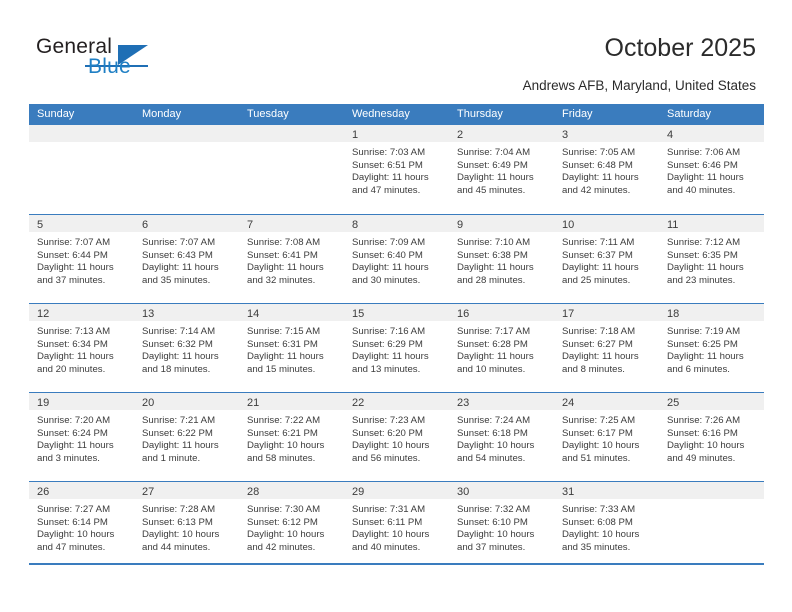 The width and height of the screenshot is (792, 612). Describe the element at coordinates (81, 490) in the screenshot. I see `day-number-strip: 26` at that location.